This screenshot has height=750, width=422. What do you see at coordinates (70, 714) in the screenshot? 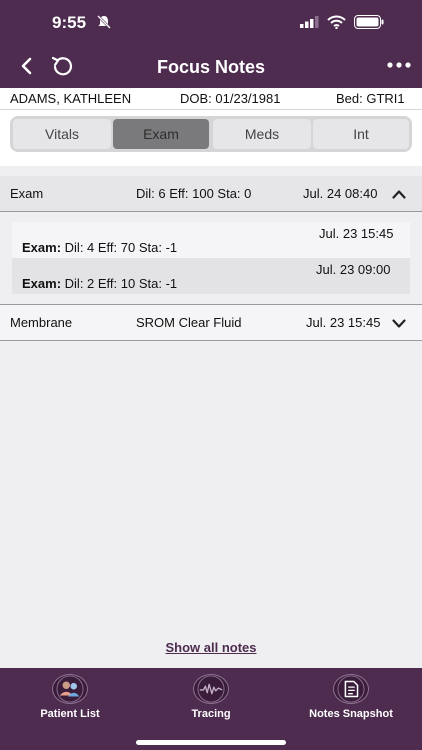
I see `tab-patient-list-label: Patient List` at bounding box center [70, 714].